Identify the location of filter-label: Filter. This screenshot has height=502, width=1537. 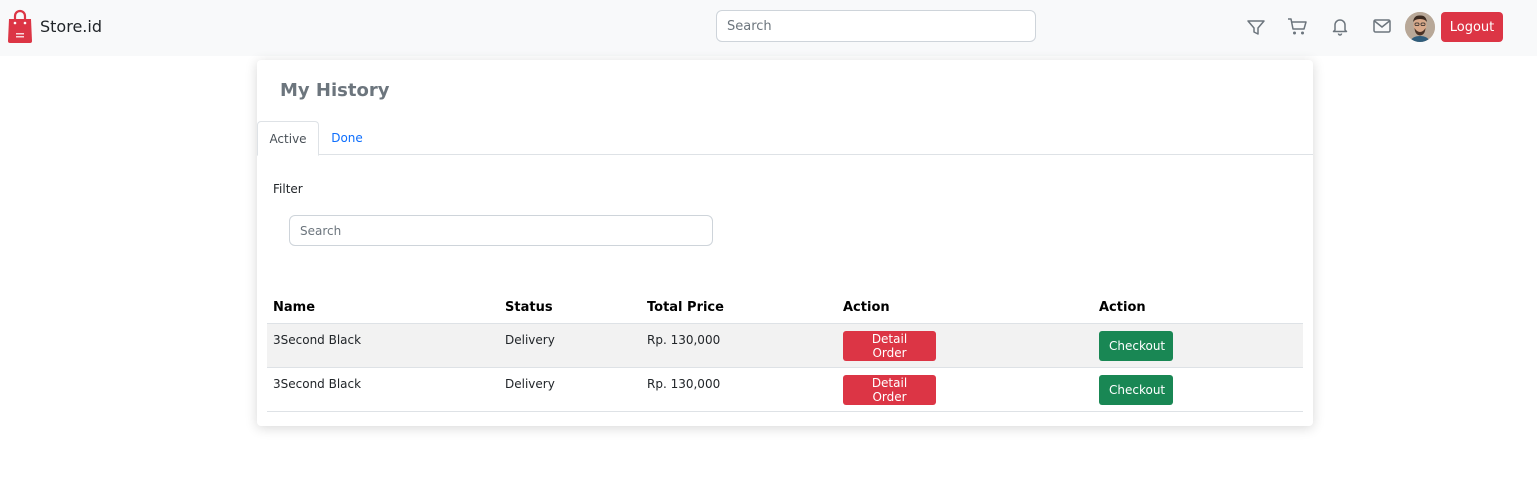
(288, 189).